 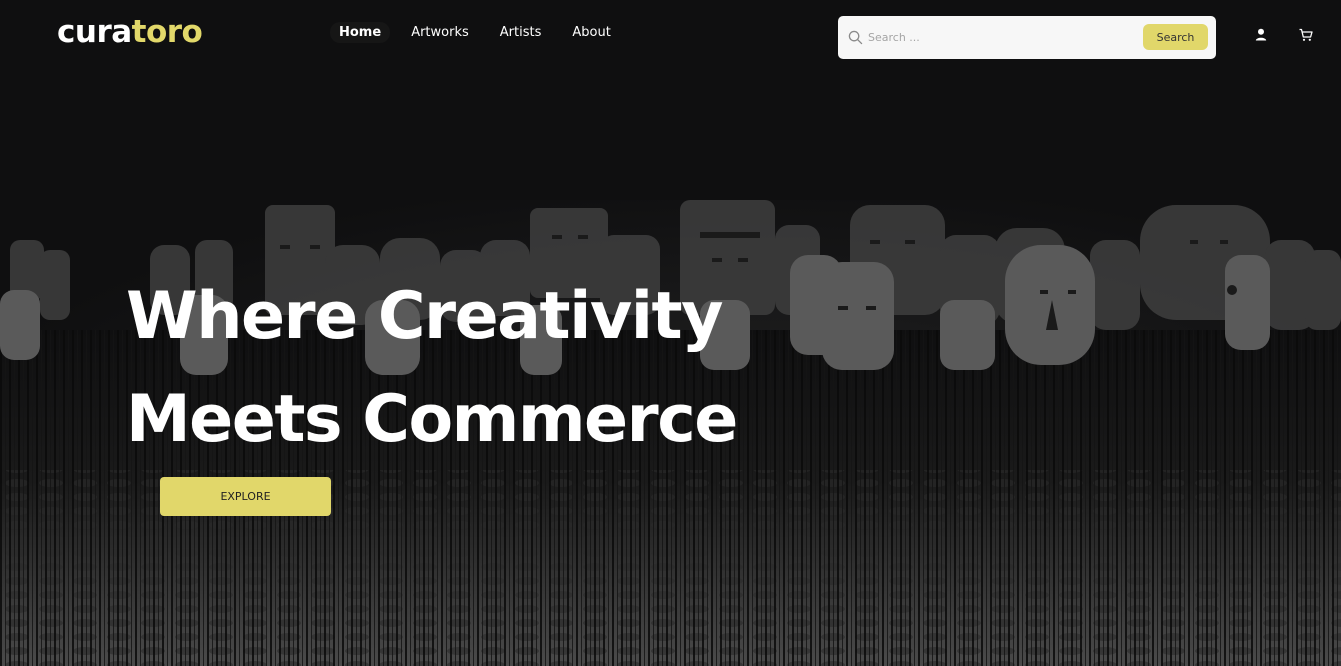 I want to click on explore-button: EXPLORE, so click(x=245, y=496).